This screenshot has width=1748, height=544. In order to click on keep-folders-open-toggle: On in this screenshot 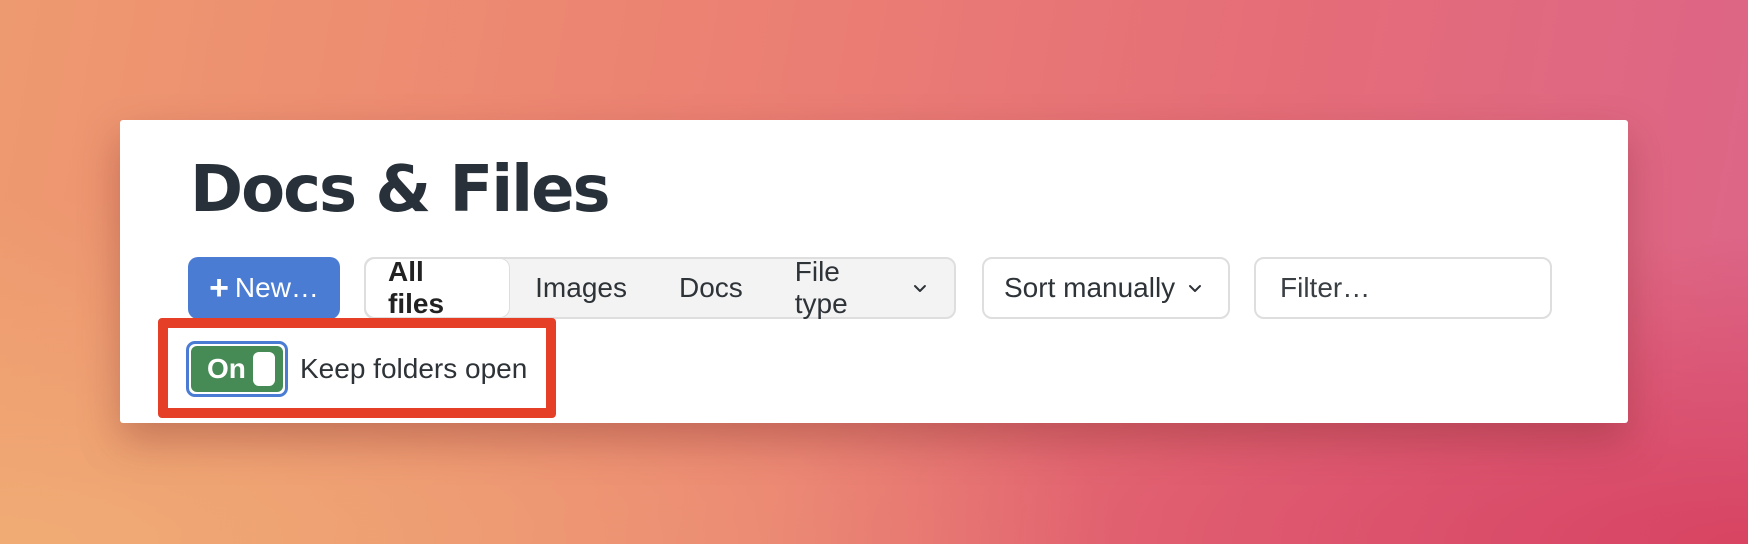, I will do `click(237, 369)`.